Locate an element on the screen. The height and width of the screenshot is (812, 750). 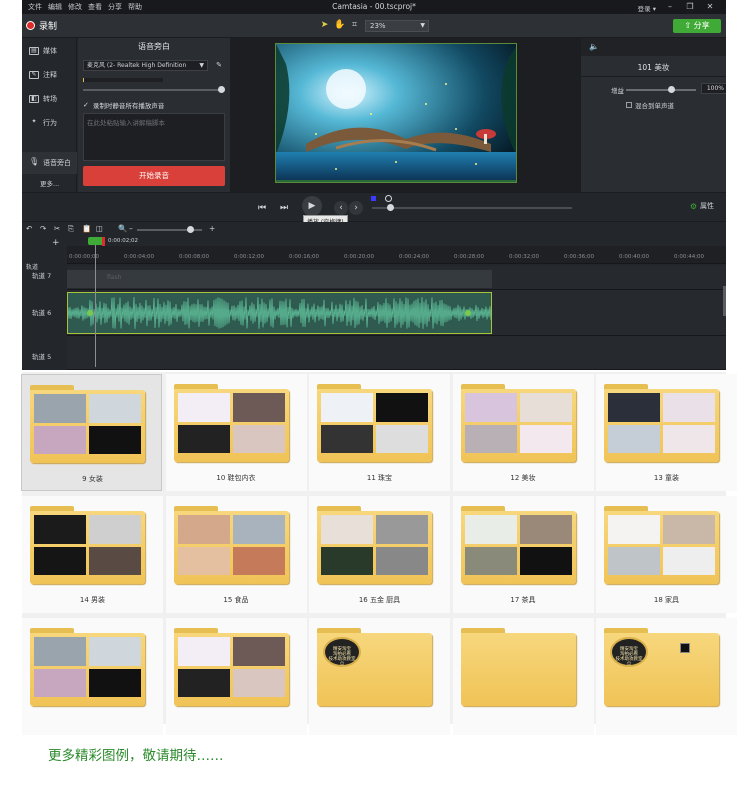
mic-settings-icon: ✎ is located at coordinates (219, 65).